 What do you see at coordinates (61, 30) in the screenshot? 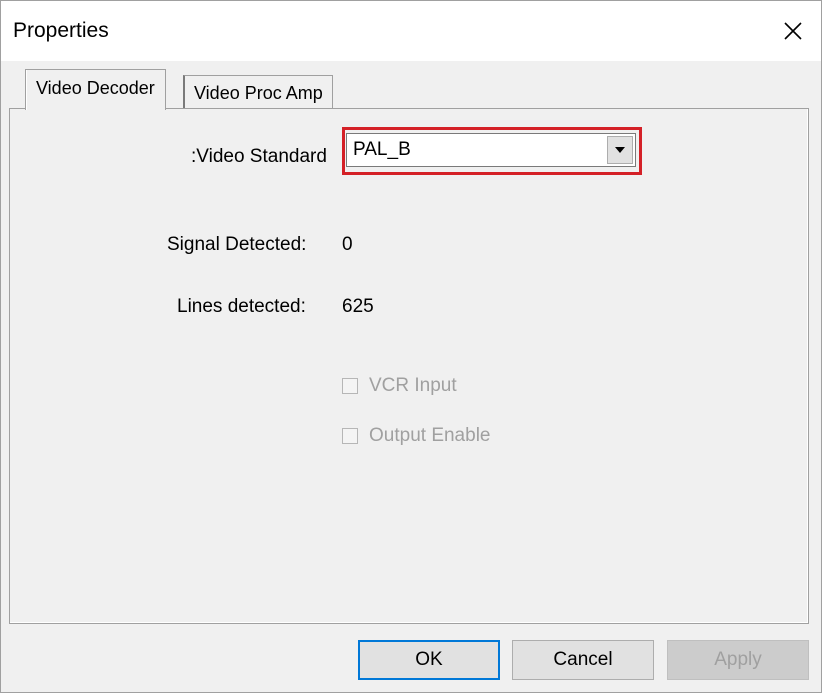
I see `dialog-title: Properties` at bounding box center [61, 30].